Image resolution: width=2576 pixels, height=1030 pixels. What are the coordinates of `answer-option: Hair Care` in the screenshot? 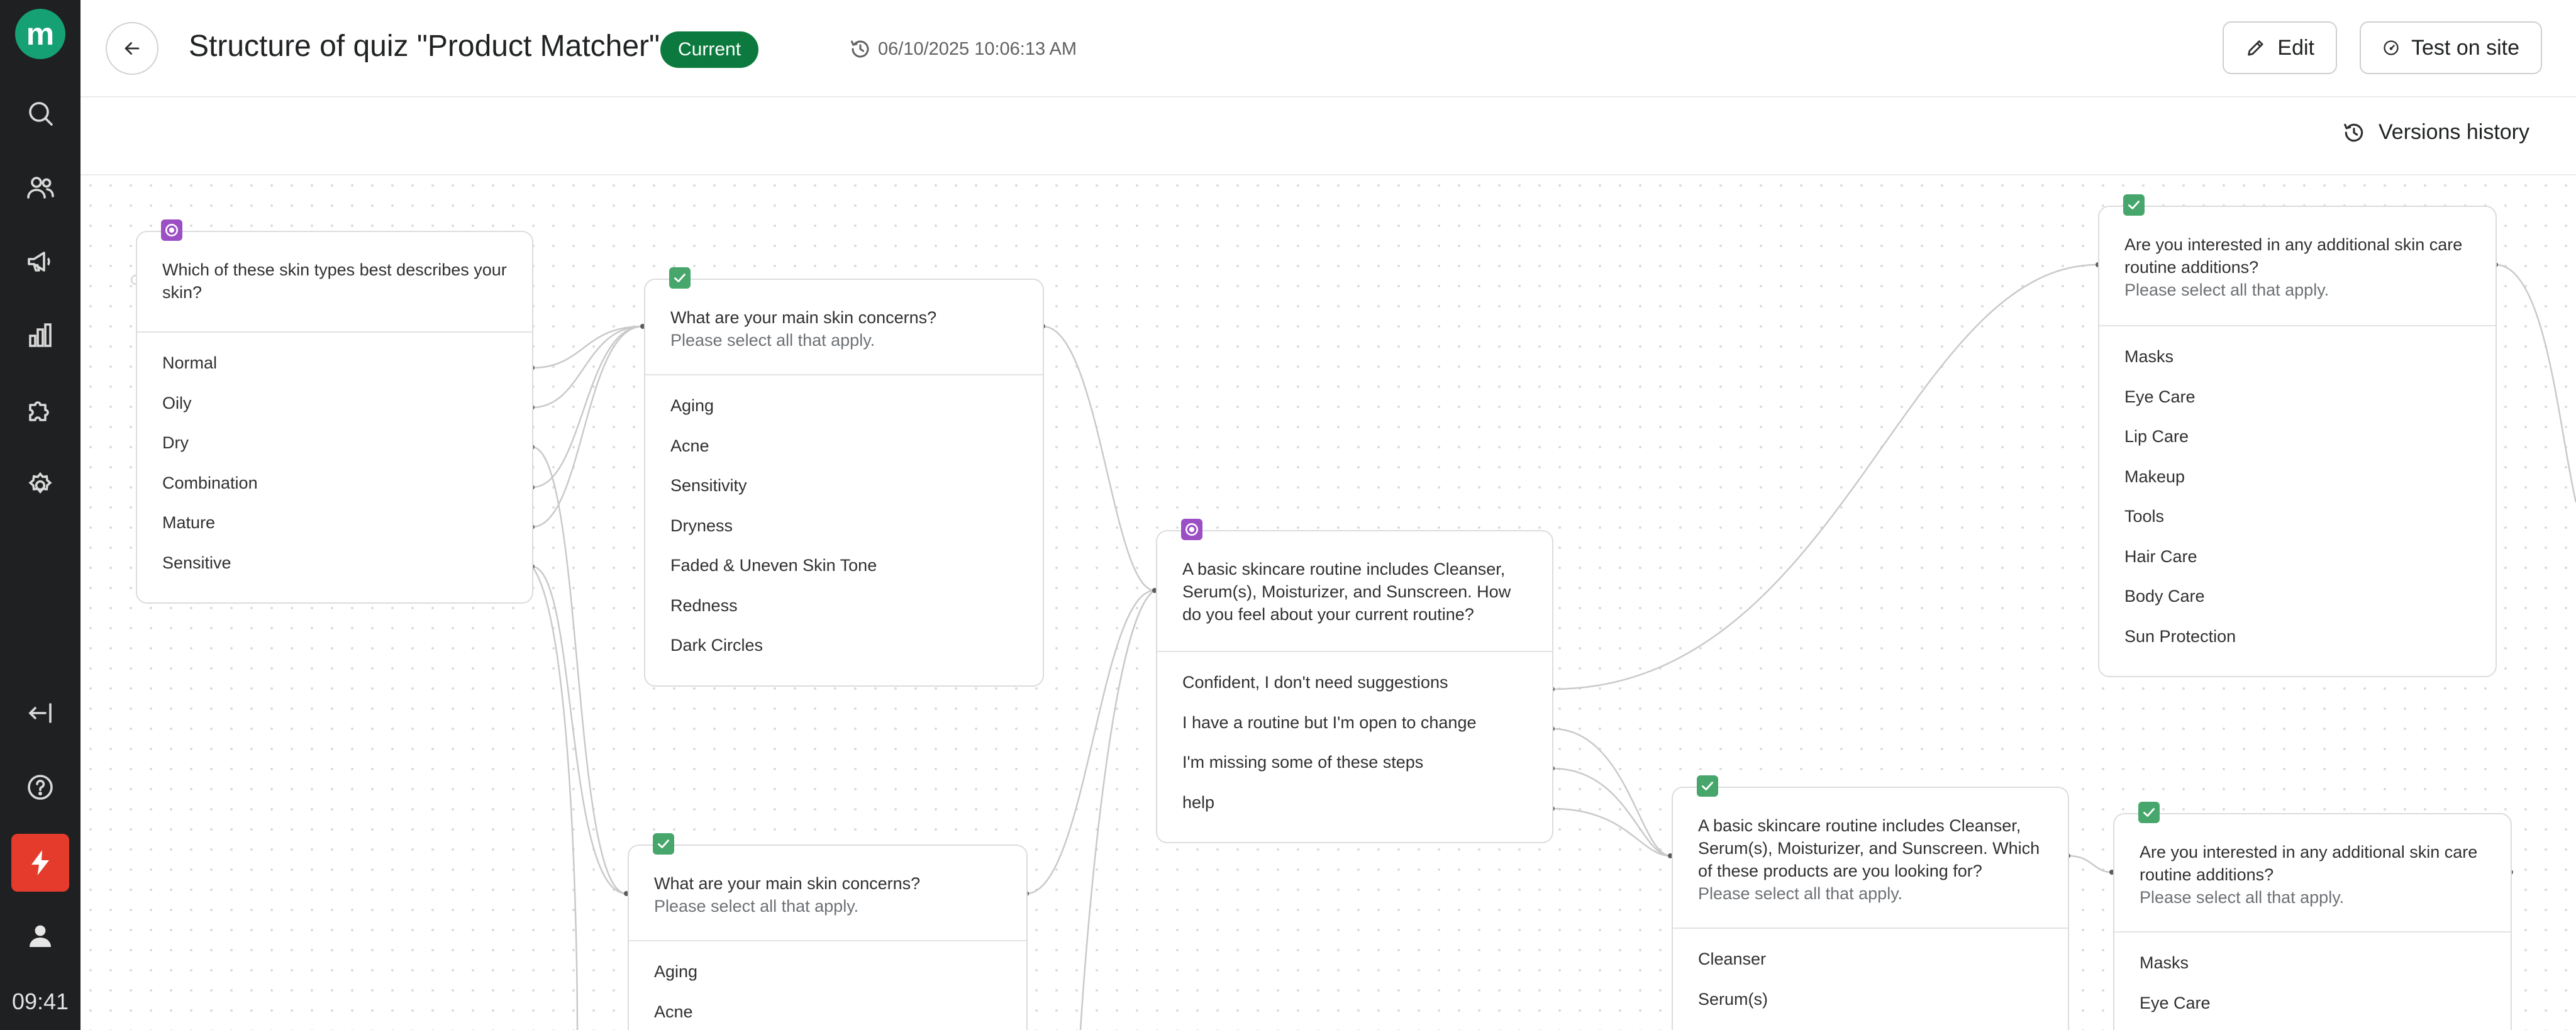 It's located at (2160, 556).